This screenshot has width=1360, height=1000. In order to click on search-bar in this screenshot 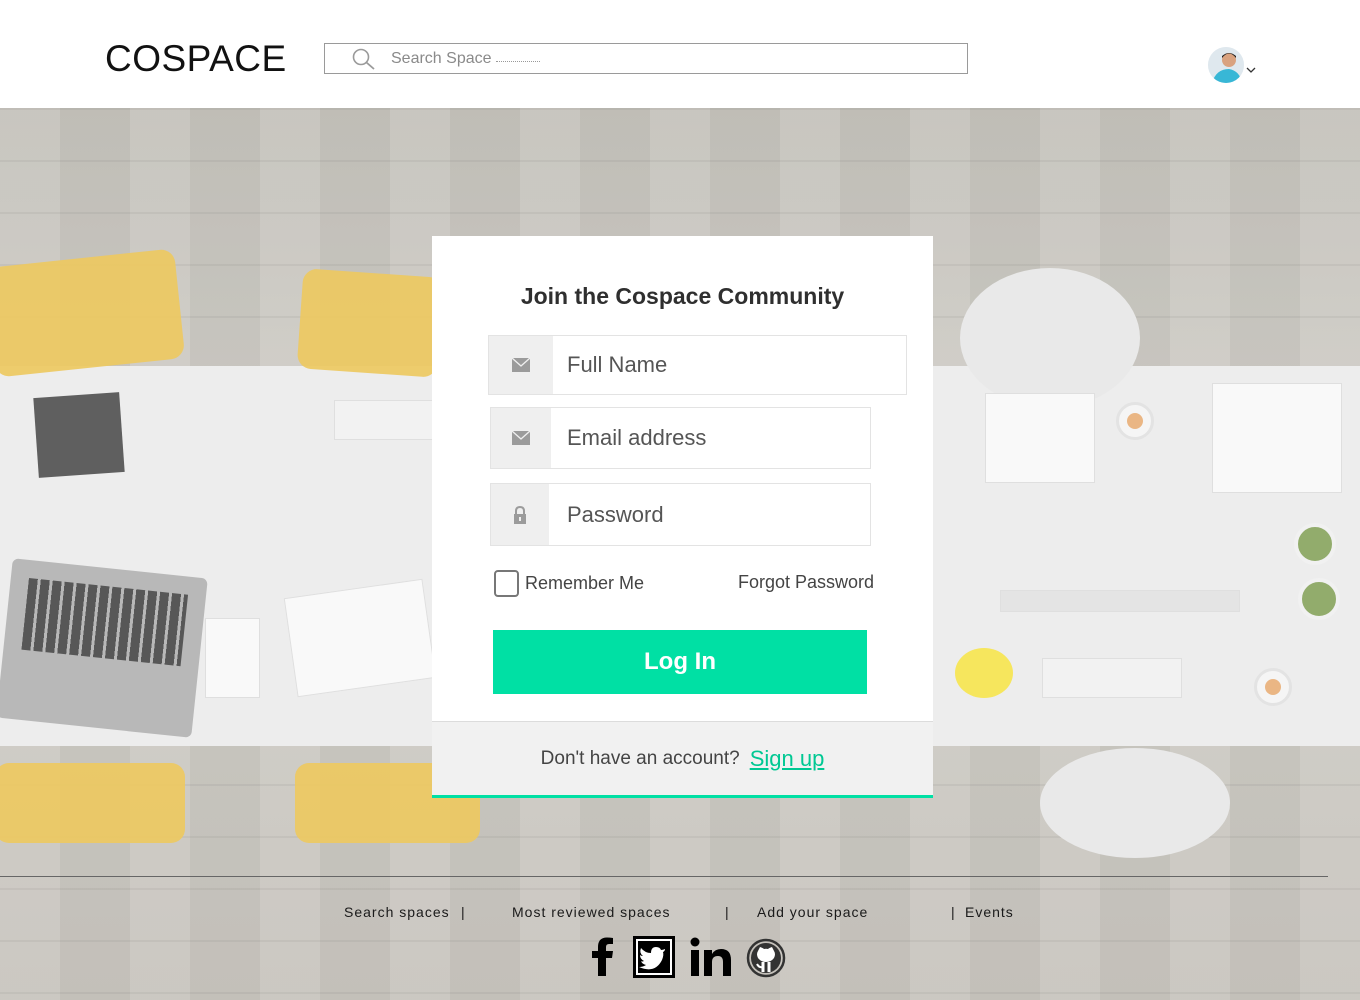, I will do `click(646, 58)`.